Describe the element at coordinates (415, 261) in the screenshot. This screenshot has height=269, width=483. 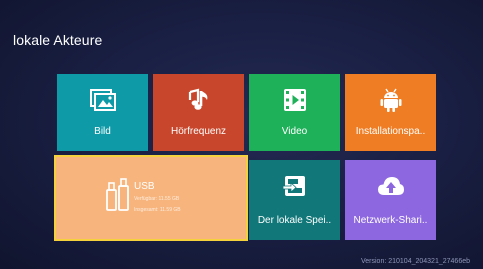
I see `version-text: Version: 210104_204321_27466eb` at that location.